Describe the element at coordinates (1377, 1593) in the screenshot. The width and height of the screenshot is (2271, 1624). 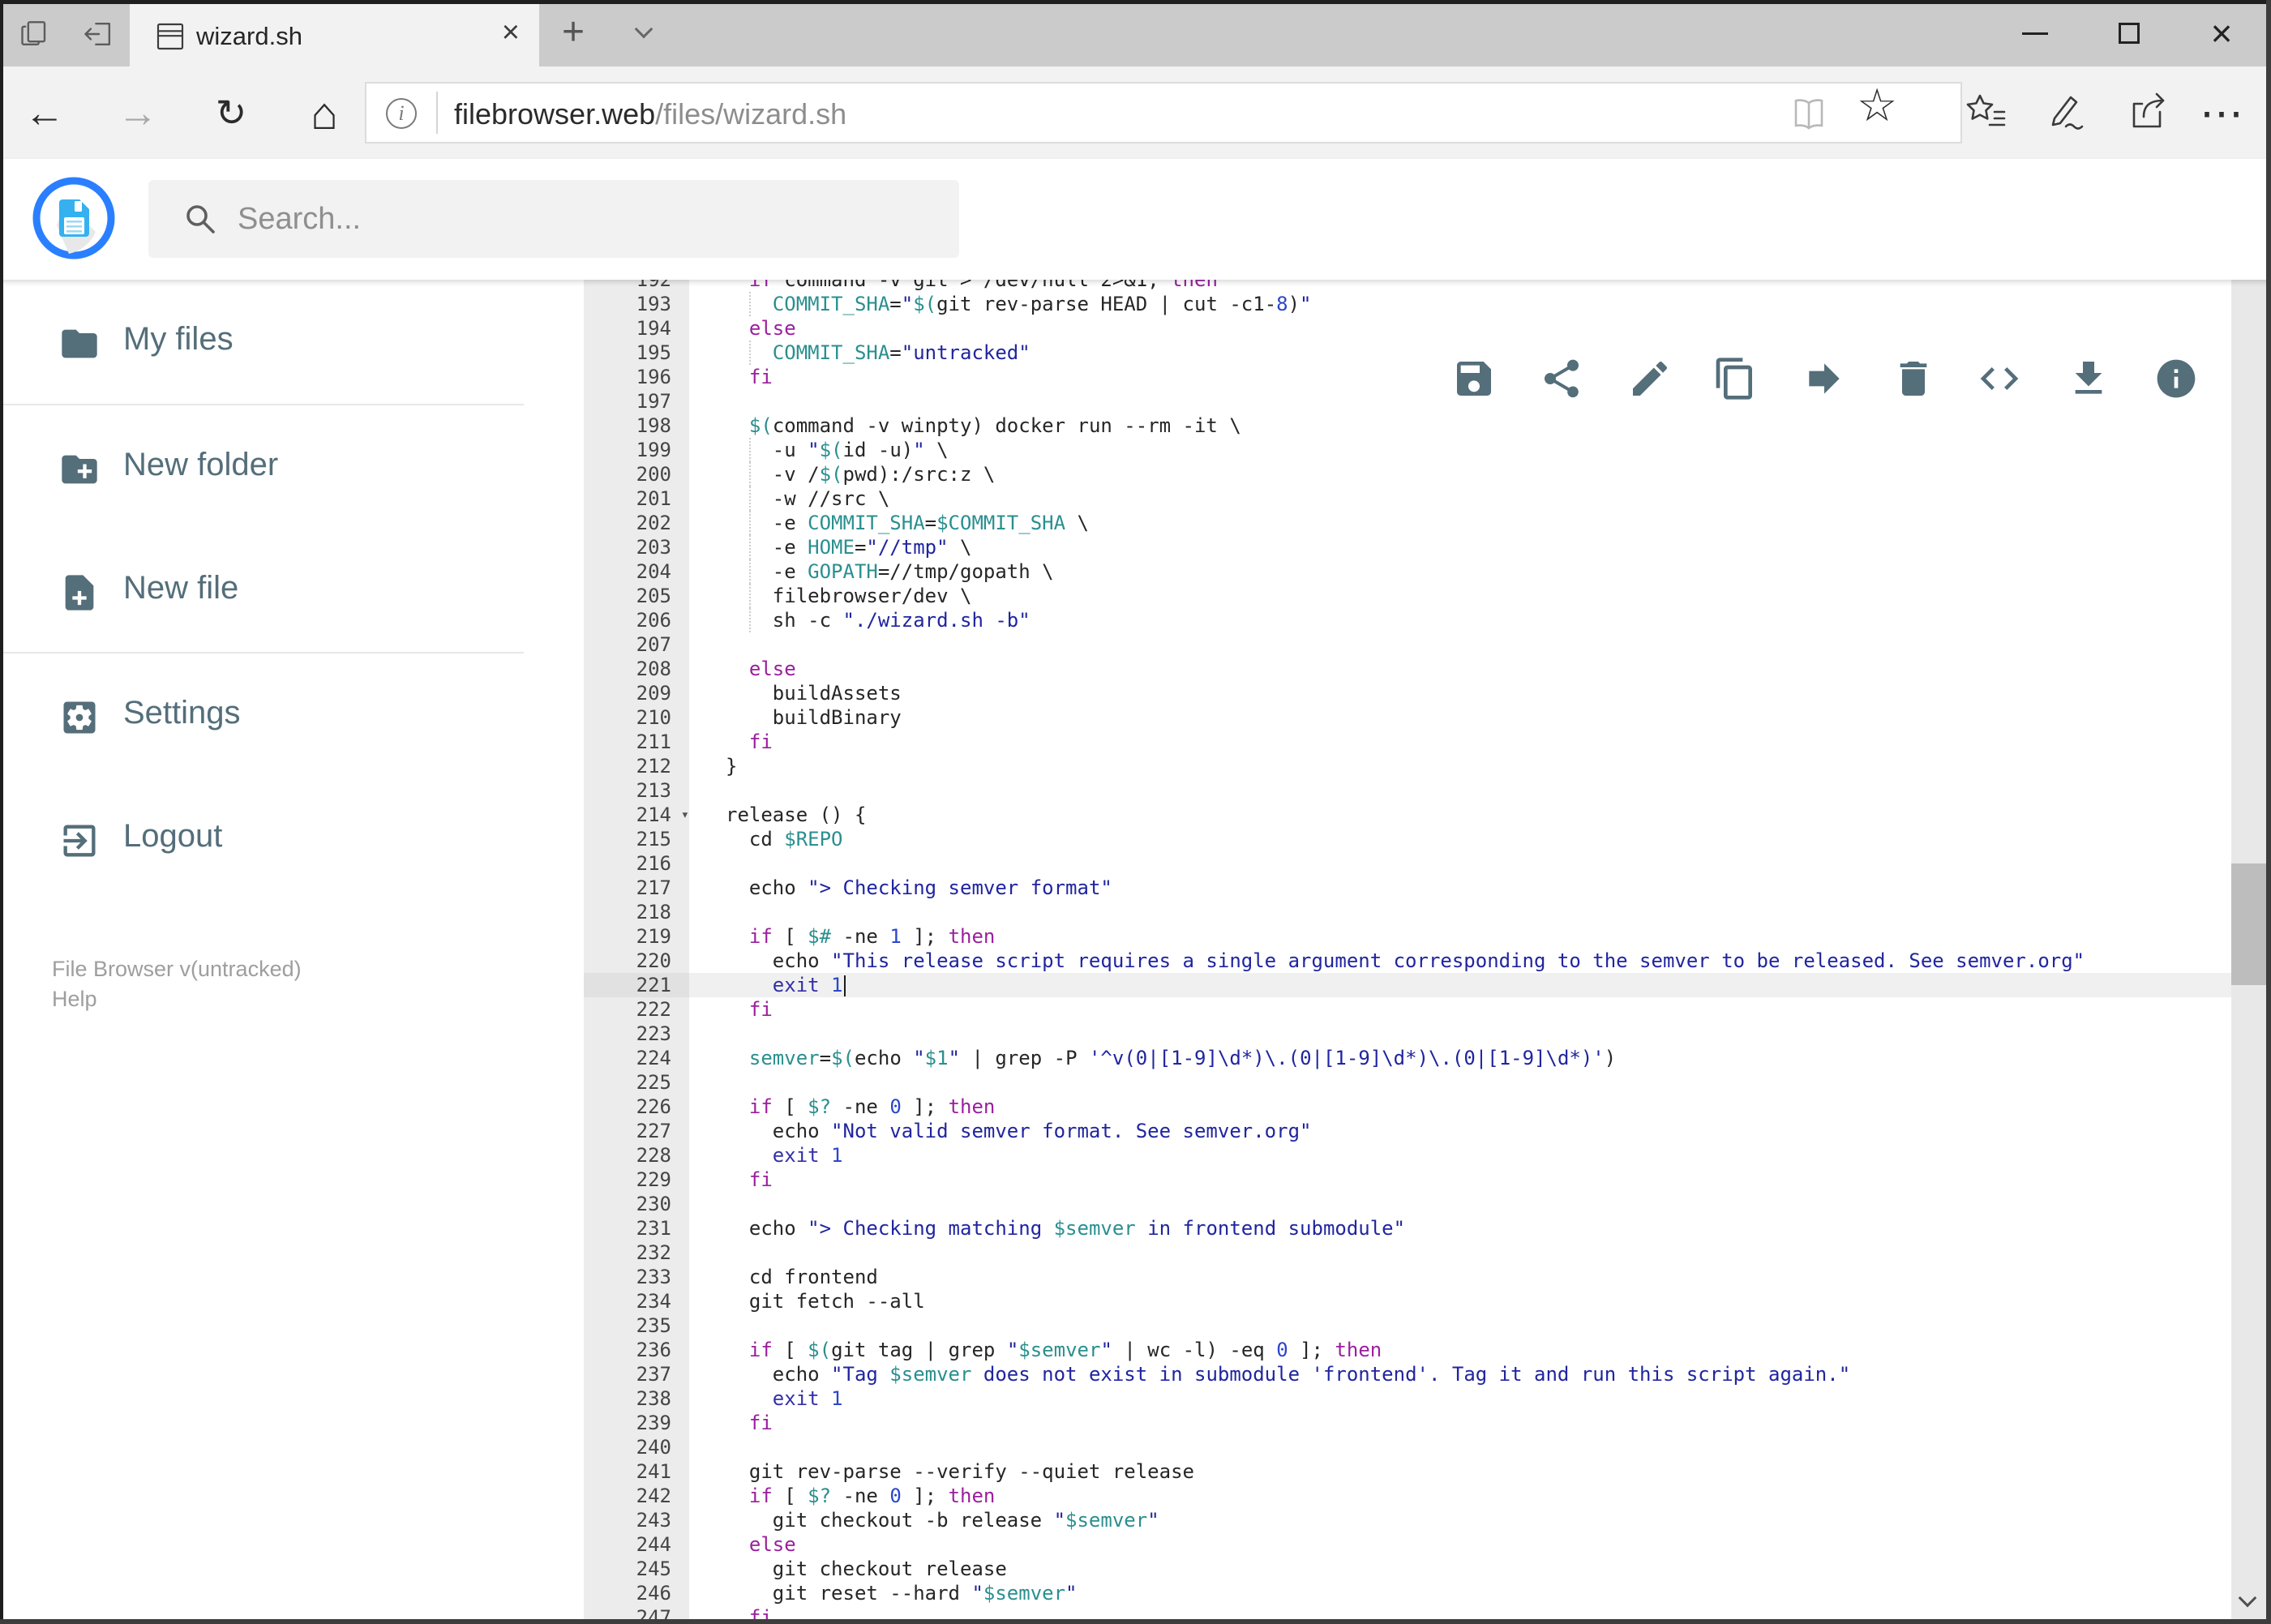
I see `code-line: 246 git reset --hard "$semver"` at that location.